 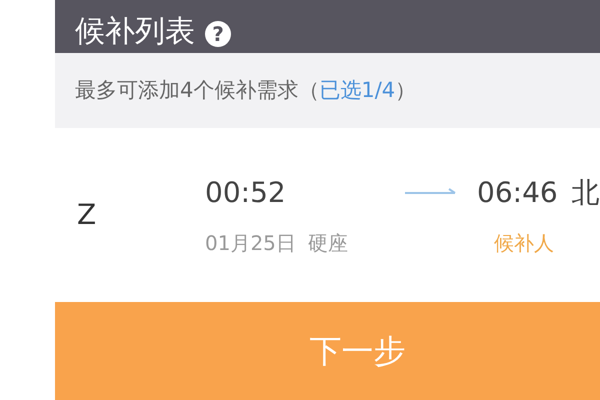 What do you see at coordinates (245, 90) in the screenshot?
I see `notice-text: 最多可添加4个候补需求（已选1/4）` at bounding box center [245, 90].